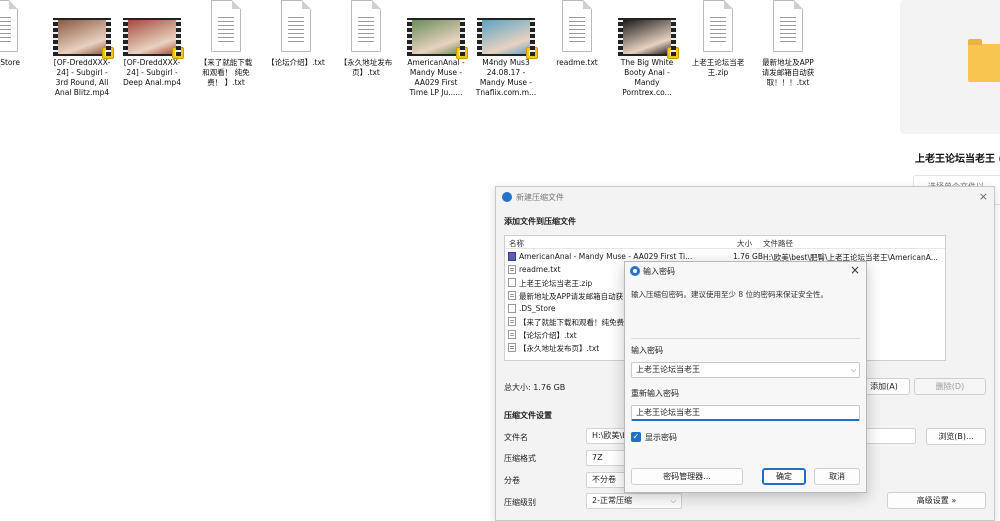  Describe the element at coordinates (540, 197) in the screenshot. I see `window-title: 新建压缩文件` at that location.